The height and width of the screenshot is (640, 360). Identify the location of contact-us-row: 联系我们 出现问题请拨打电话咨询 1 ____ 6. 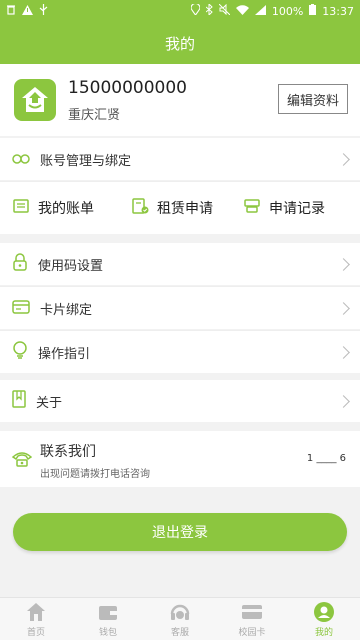
(180, 459).